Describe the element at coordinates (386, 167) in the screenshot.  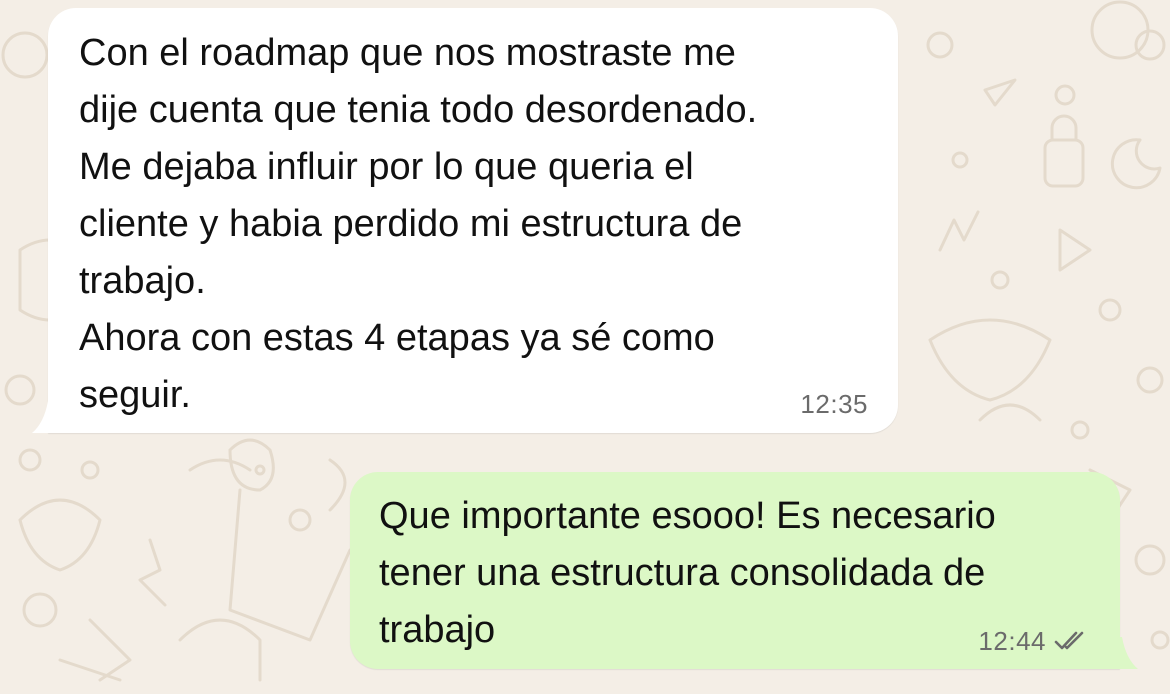
I see `message-text-line: Me dejaba influir por lo que queria el` at that location.